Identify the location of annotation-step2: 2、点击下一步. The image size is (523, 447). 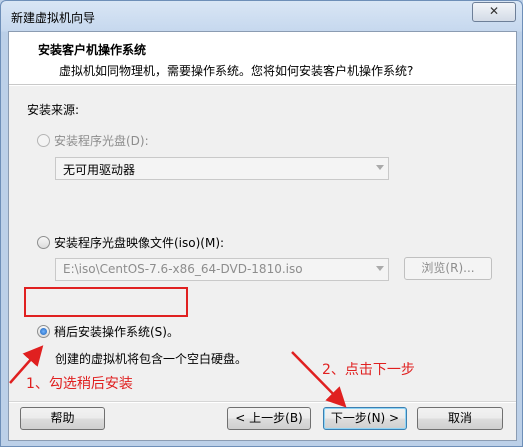
(368, 370).